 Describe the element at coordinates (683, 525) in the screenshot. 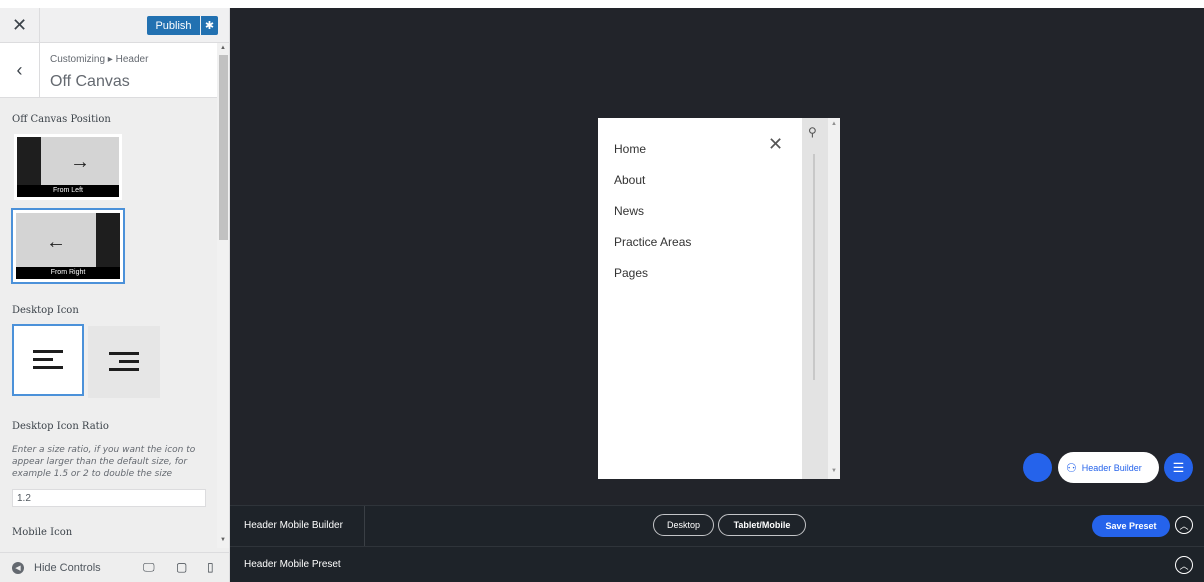

I see `device-tab-desktop: Desktop` at that location.